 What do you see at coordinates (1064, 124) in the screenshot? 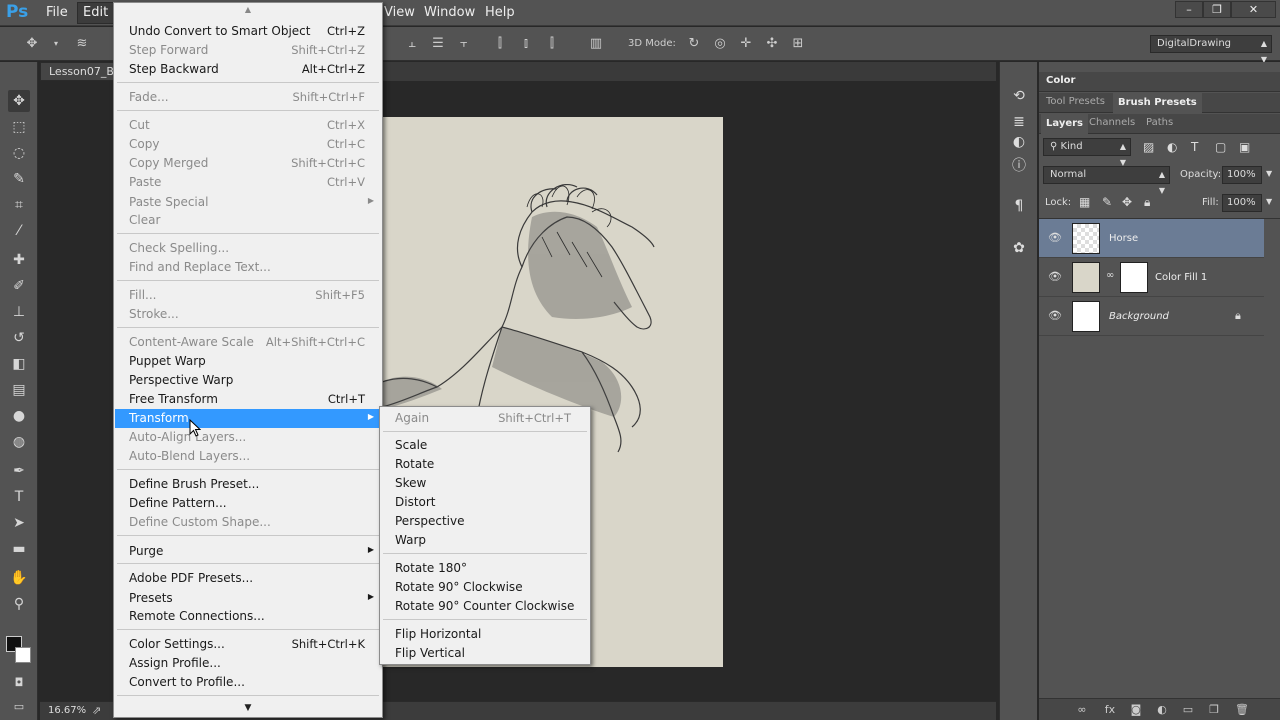
I see `tab-layers: Layers` at bounding box center [1064, 124].